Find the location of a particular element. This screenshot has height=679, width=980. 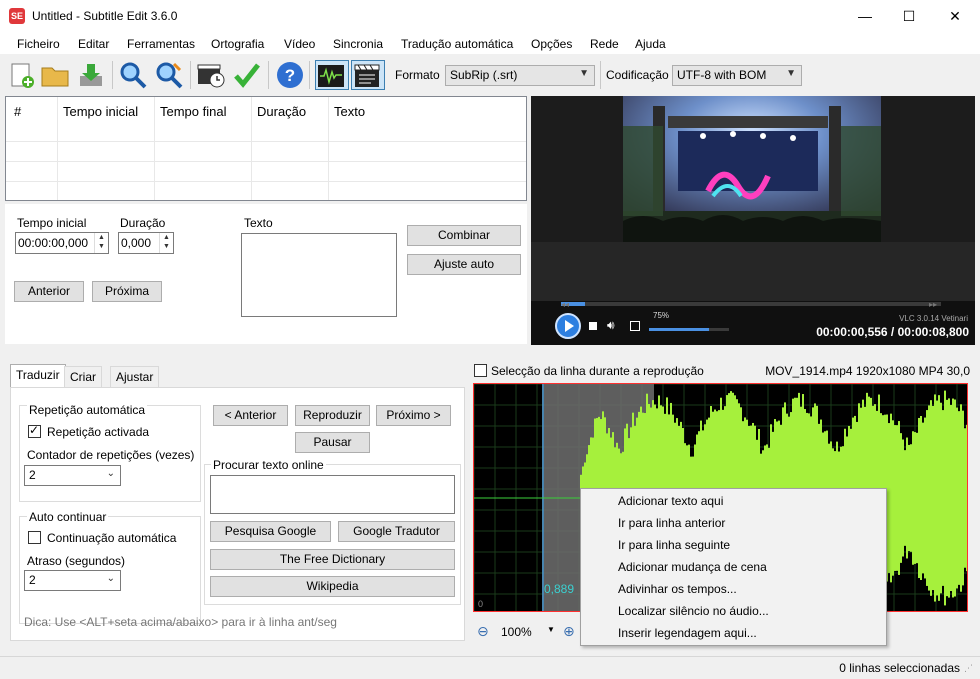

visual-sync-icon is located at coordinates (211, 75).